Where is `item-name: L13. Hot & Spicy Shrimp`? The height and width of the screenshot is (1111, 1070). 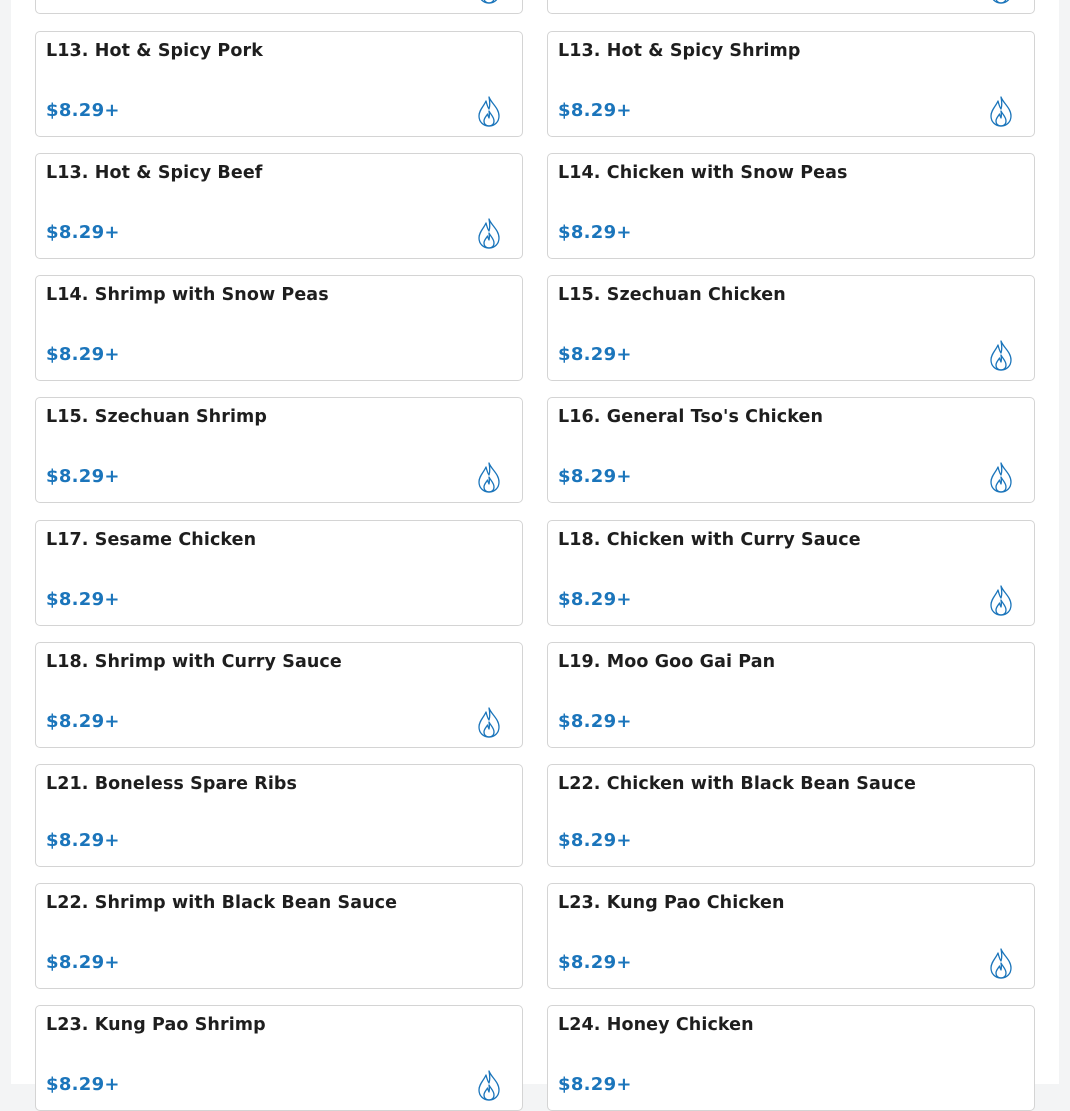 item-name: L13. Hot & Spicy Shrimp is located at coordinates (679, 51).